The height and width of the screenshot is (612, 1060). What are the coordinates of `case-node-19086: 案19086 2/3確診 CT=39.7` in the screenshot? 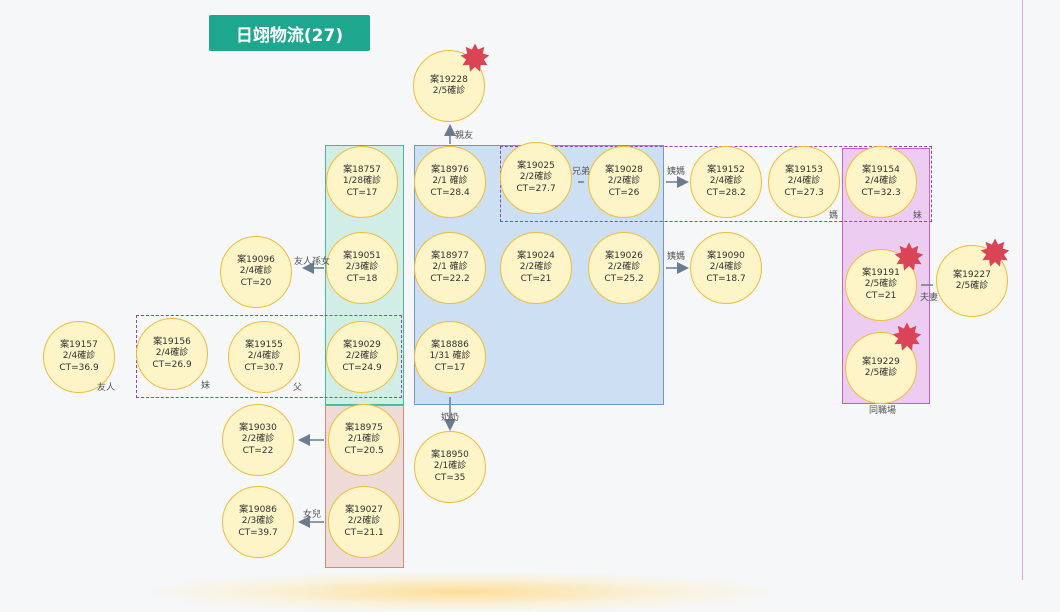 It's located at (258, 522).